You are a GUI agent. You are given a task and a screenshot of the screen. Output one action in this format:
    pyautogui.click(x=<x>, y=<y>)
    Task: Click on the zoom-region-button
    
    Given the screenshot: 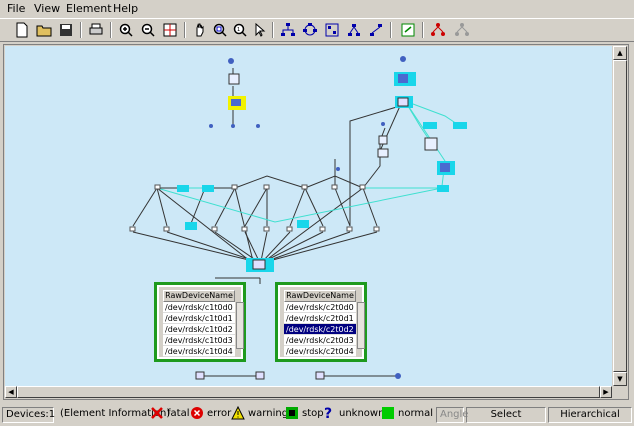 What is the action you would take?
    pyautogui.click(x=220, y=30)
    